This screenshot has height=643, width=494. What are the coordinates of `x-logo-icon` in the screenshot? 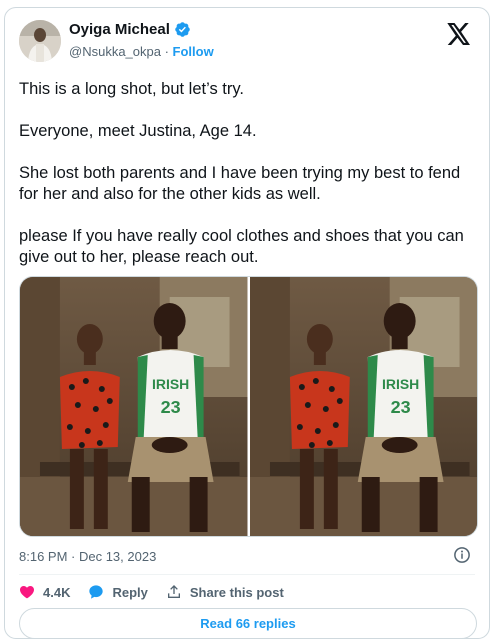 It's located at (459, 34).